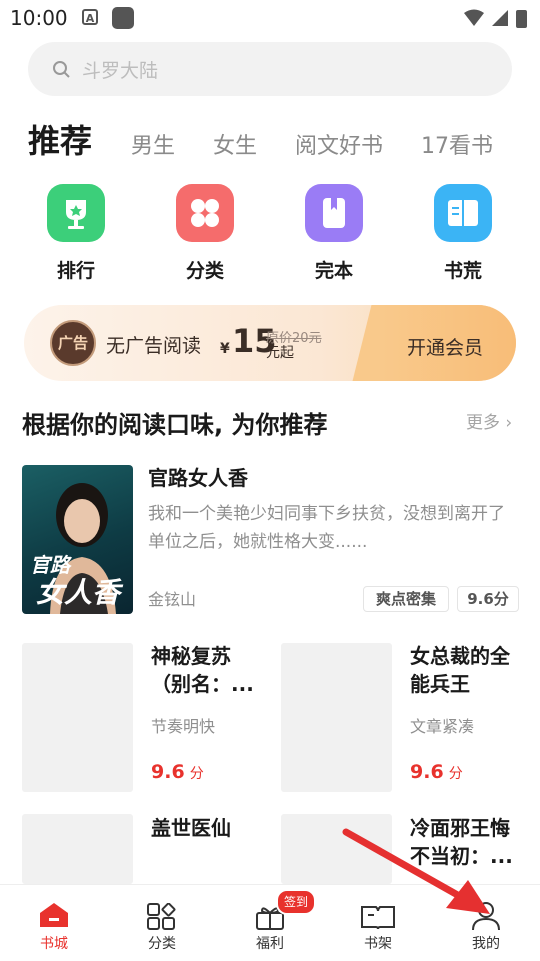  What do you see at coordinates (60, 139) in the screenshot?
I see `tab-recommend: 推荐` at bounding box center [60, 139].